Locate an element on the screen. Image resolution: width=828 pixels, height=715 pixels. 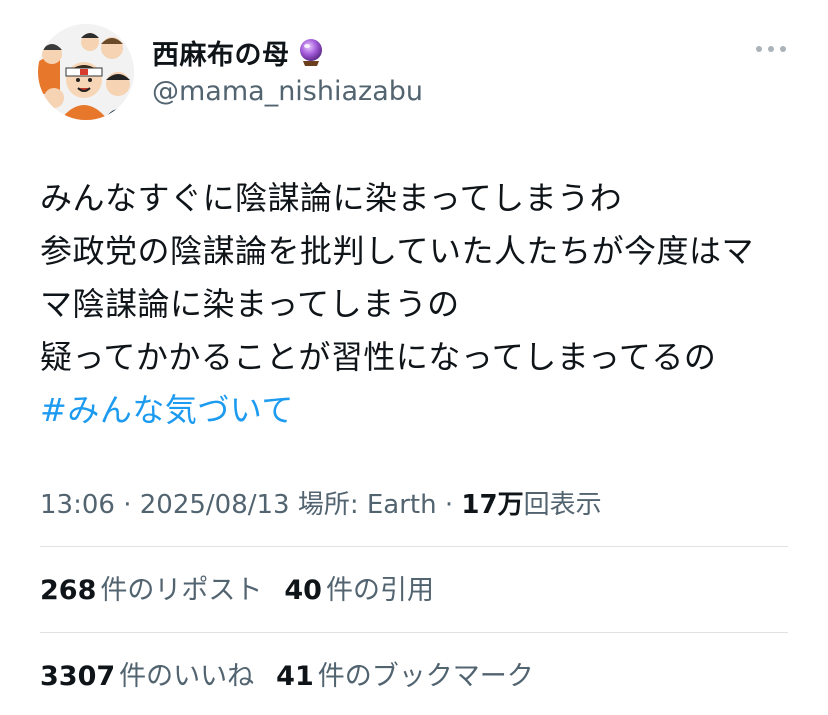
stats-row-reposts: 268 件のリポスト 40 件の引用 is located at coordinates (248, 587).